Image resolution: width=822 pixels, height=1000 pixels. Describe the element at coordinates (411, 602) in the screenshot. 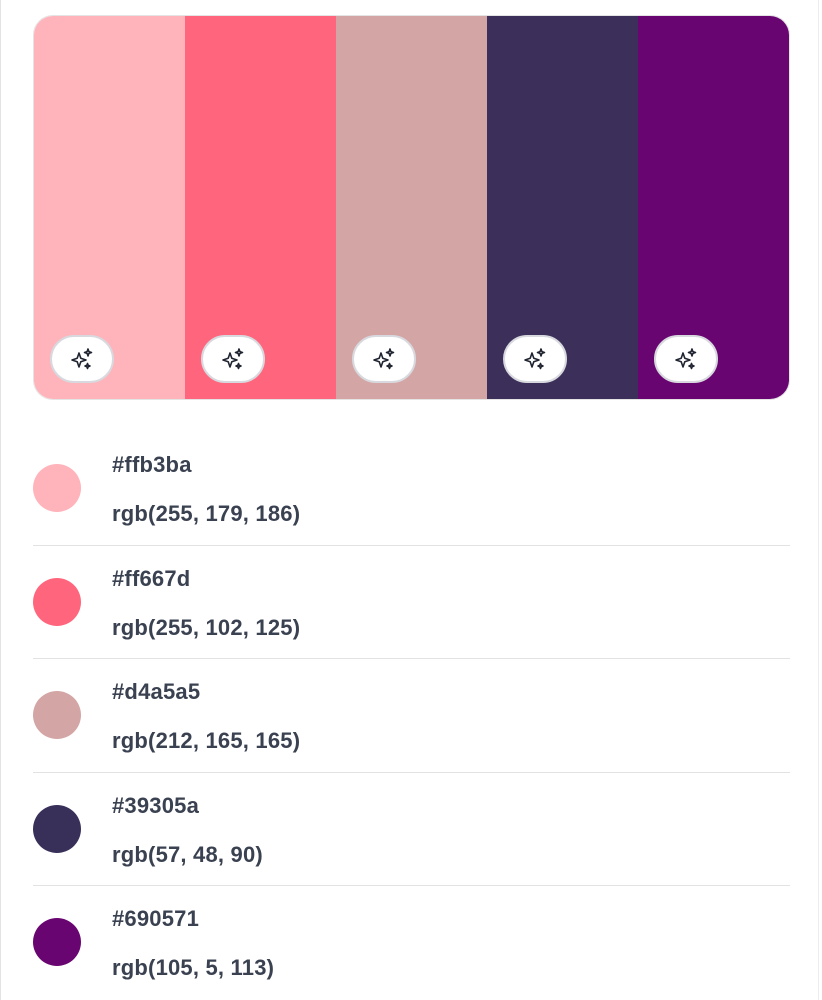

I see `list-item: #ff667d rgb(255, 102, 125)` at that location.